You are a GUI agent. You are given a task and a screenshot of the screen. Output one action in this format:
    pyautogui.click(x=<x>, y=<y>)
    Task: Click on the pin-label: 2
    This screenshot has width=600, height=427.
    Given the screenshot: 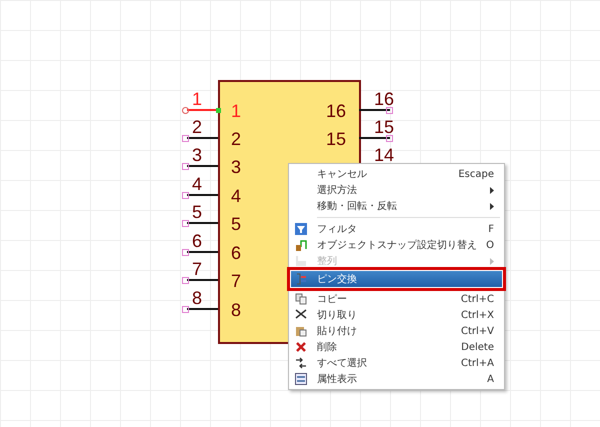 What is the action you would take?
    pyautogui.click(x=236, y=139)
    